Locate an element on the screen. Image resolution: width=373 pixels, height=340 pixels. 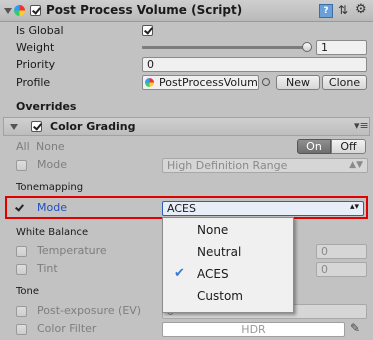
priority-label: Priority is located at coordinates (36, 64).